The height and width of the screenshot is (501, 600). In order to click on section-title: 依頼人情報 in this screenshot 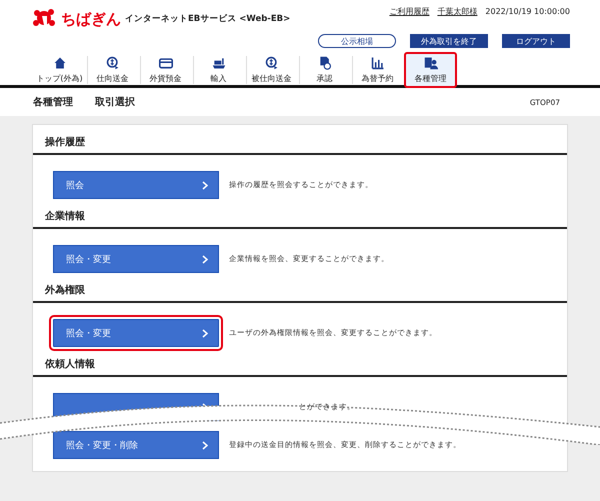, I will do `click(300, 367)`.